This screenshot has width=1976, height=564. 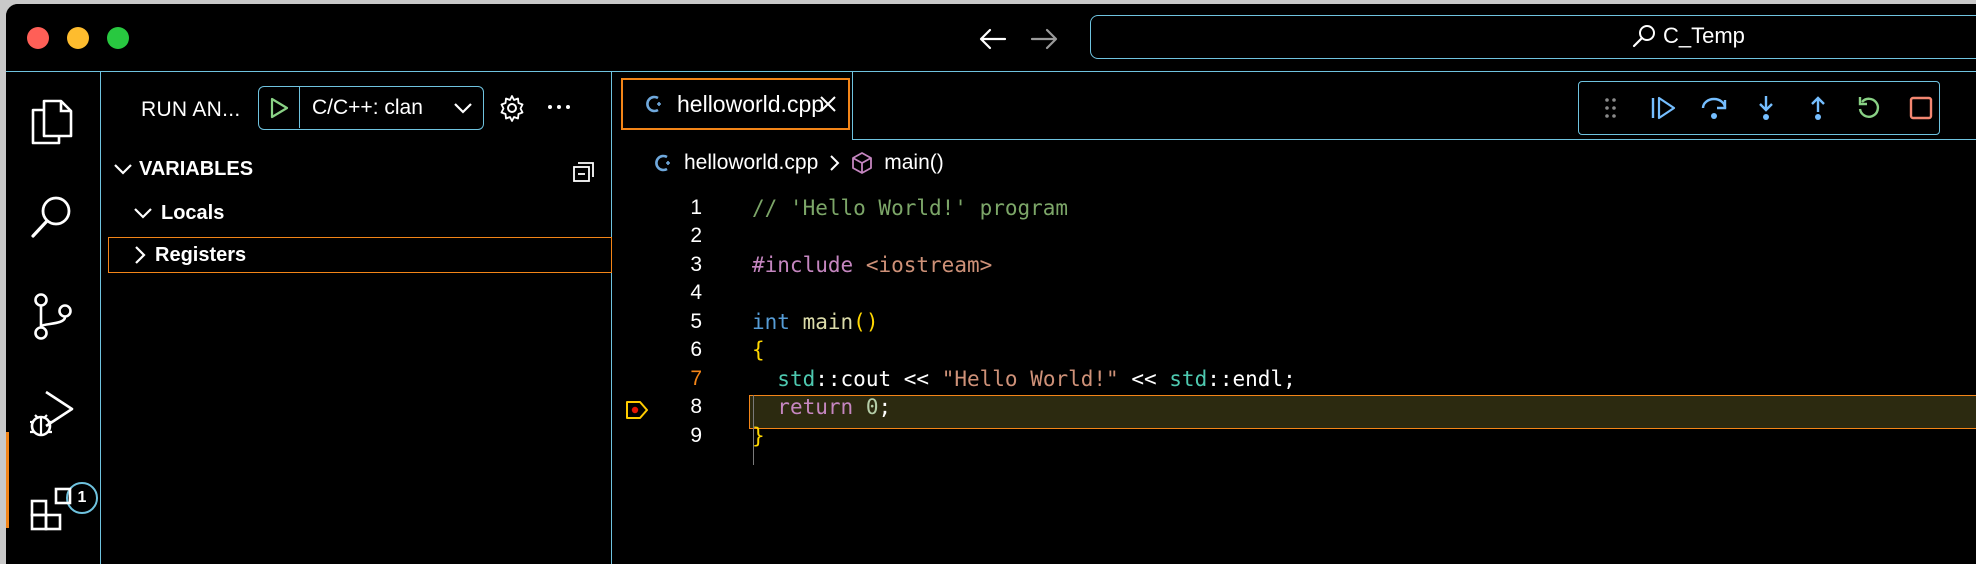 What do you see at coordinates (929, 265) in the screenshot?
I see `code-header: <iostream>` at bounding box center [929, 265].